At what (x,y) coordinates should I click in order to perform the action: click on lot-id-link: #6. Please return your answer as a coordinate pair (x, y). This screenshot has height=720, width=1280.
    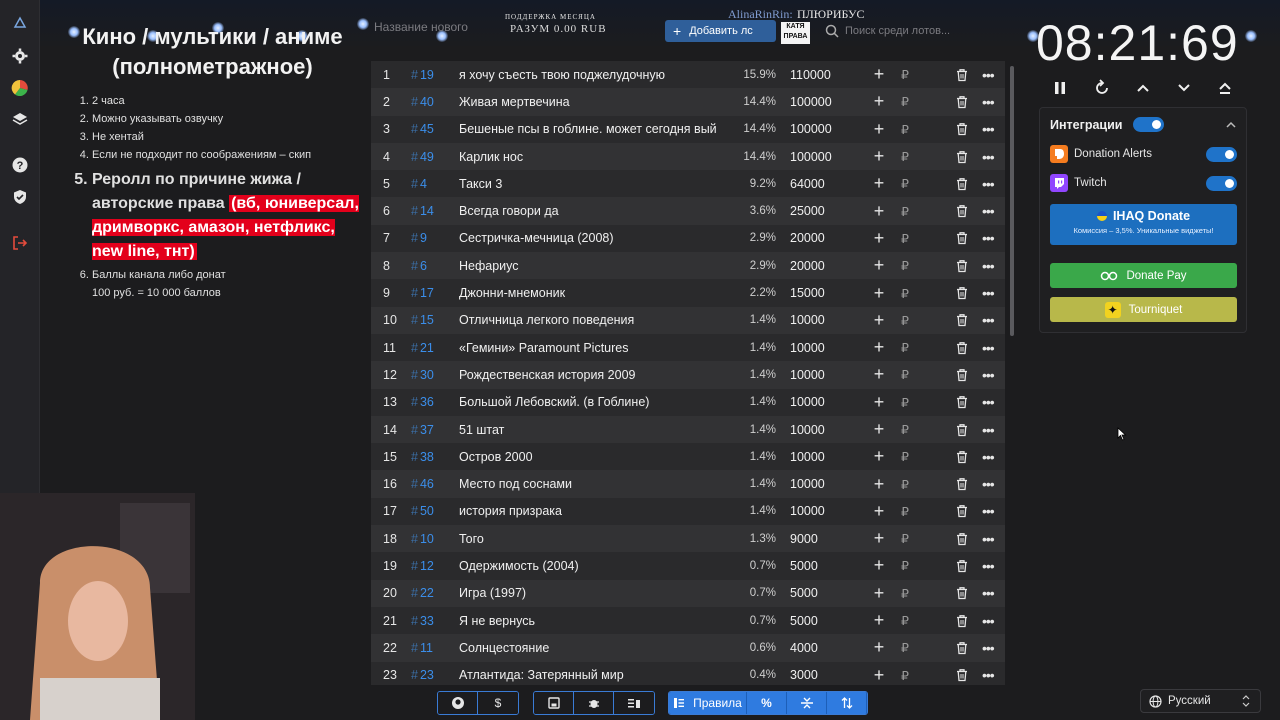
    Looking at the image, I should click on (419, 266).